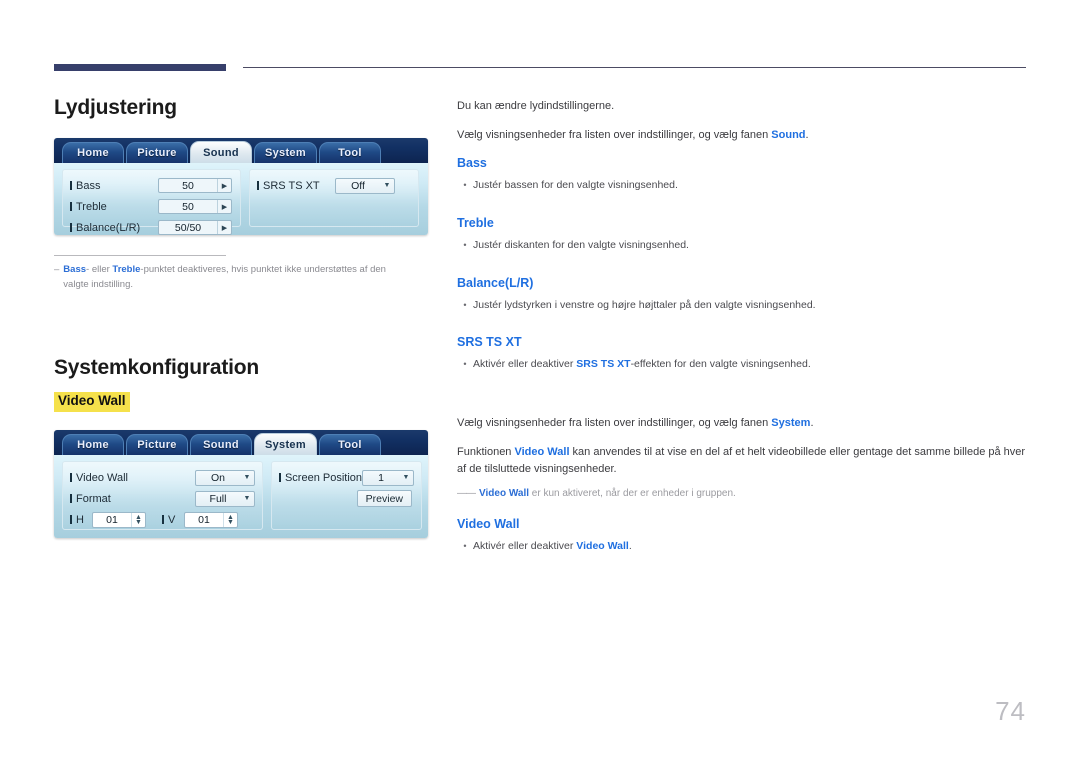  Describe the element at coordinates (114, 186) in the screenshot. I see `bass-label: Bass` at that location.